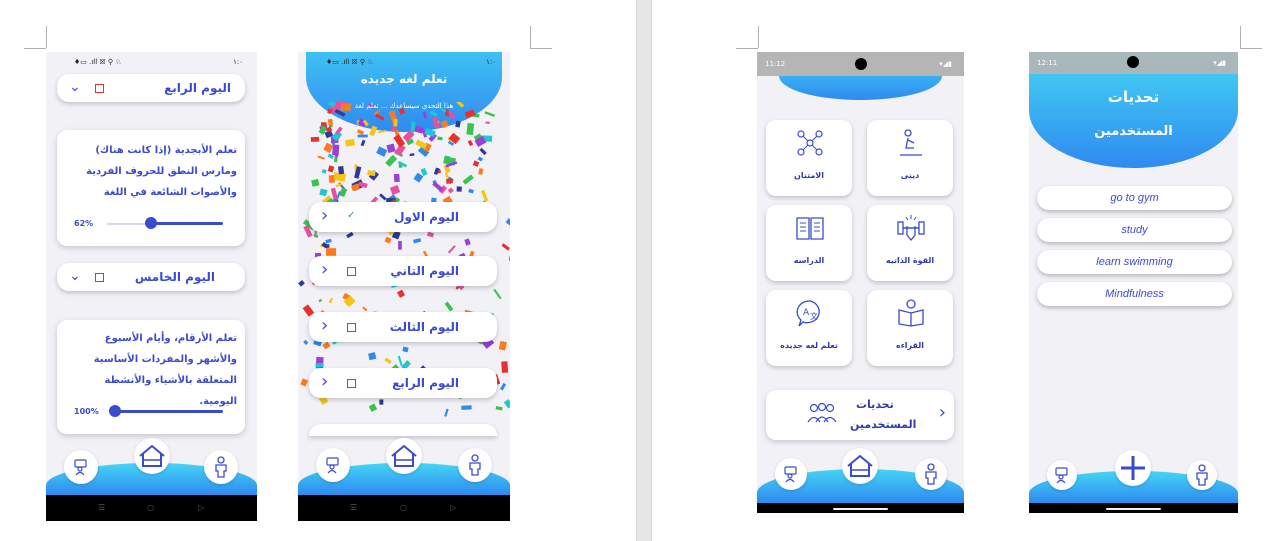 The width and height of the screenshot is (1281, 541). What do you see at coordinates (775, 64) in the screenshot?
I see `status-time: 11:12` at bounding box center [775, 64].